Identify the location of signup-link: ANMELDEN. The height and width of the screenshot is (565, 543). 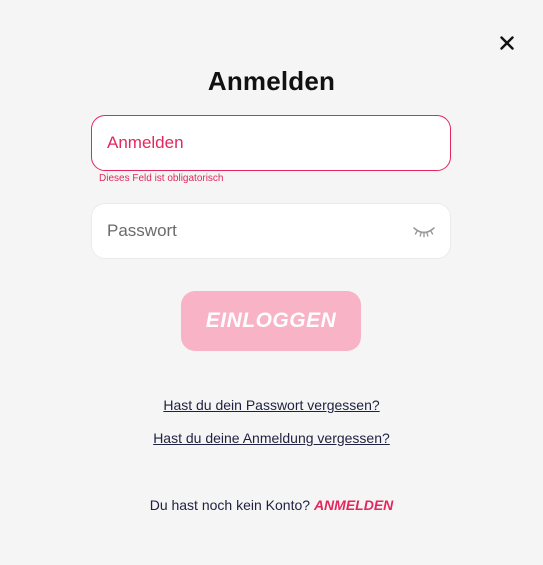
(353, 505).